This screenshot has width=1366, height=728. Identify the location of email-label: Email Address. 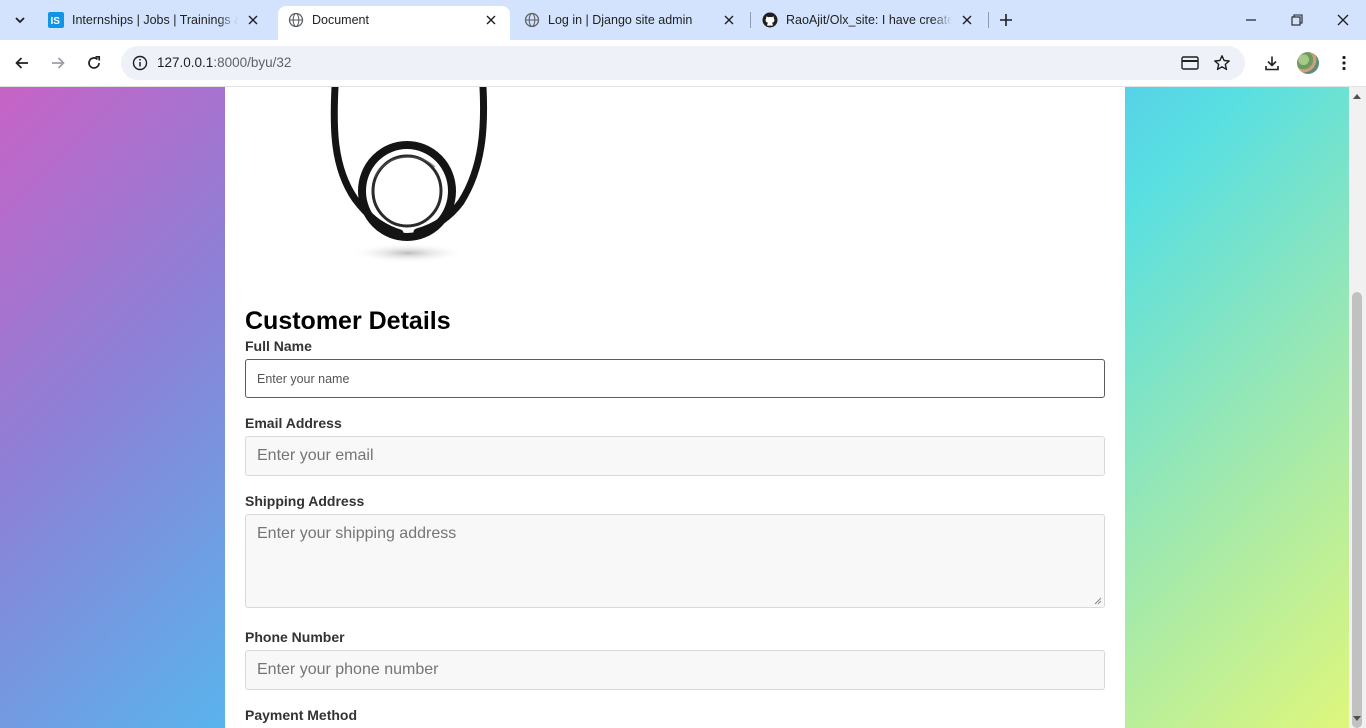
(293, 423).